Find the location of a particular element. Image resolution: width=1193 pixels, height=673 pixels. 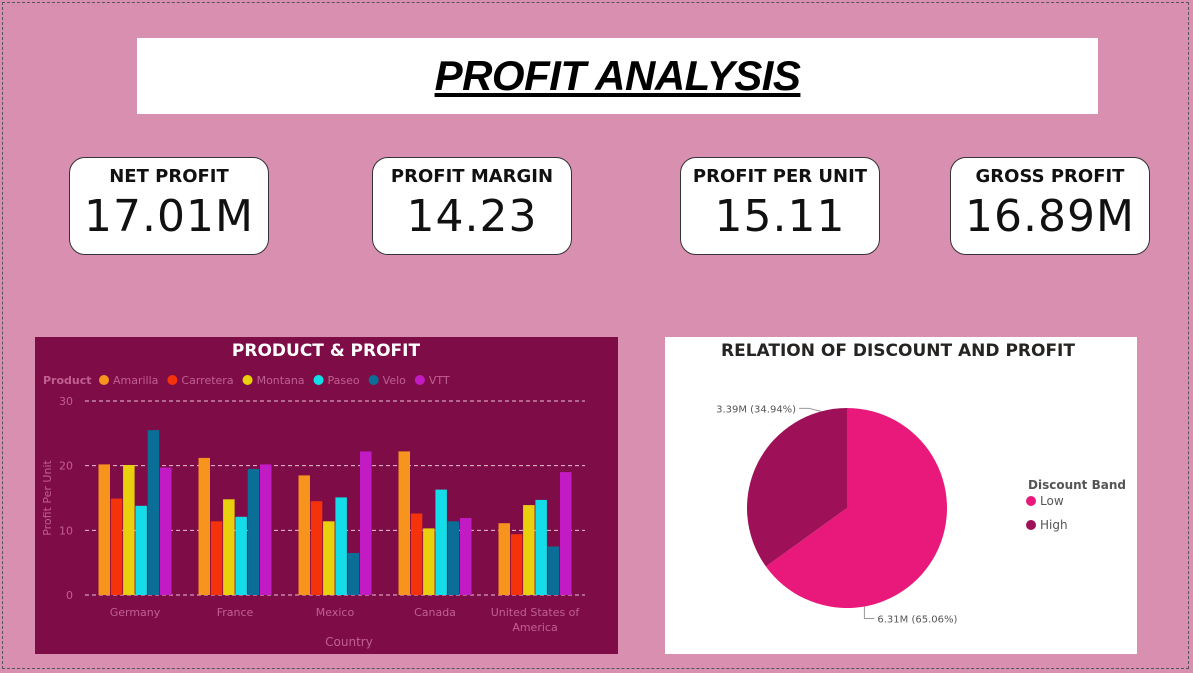

bar-vtt-united-states-of-america is located at coordinates (566, 533).